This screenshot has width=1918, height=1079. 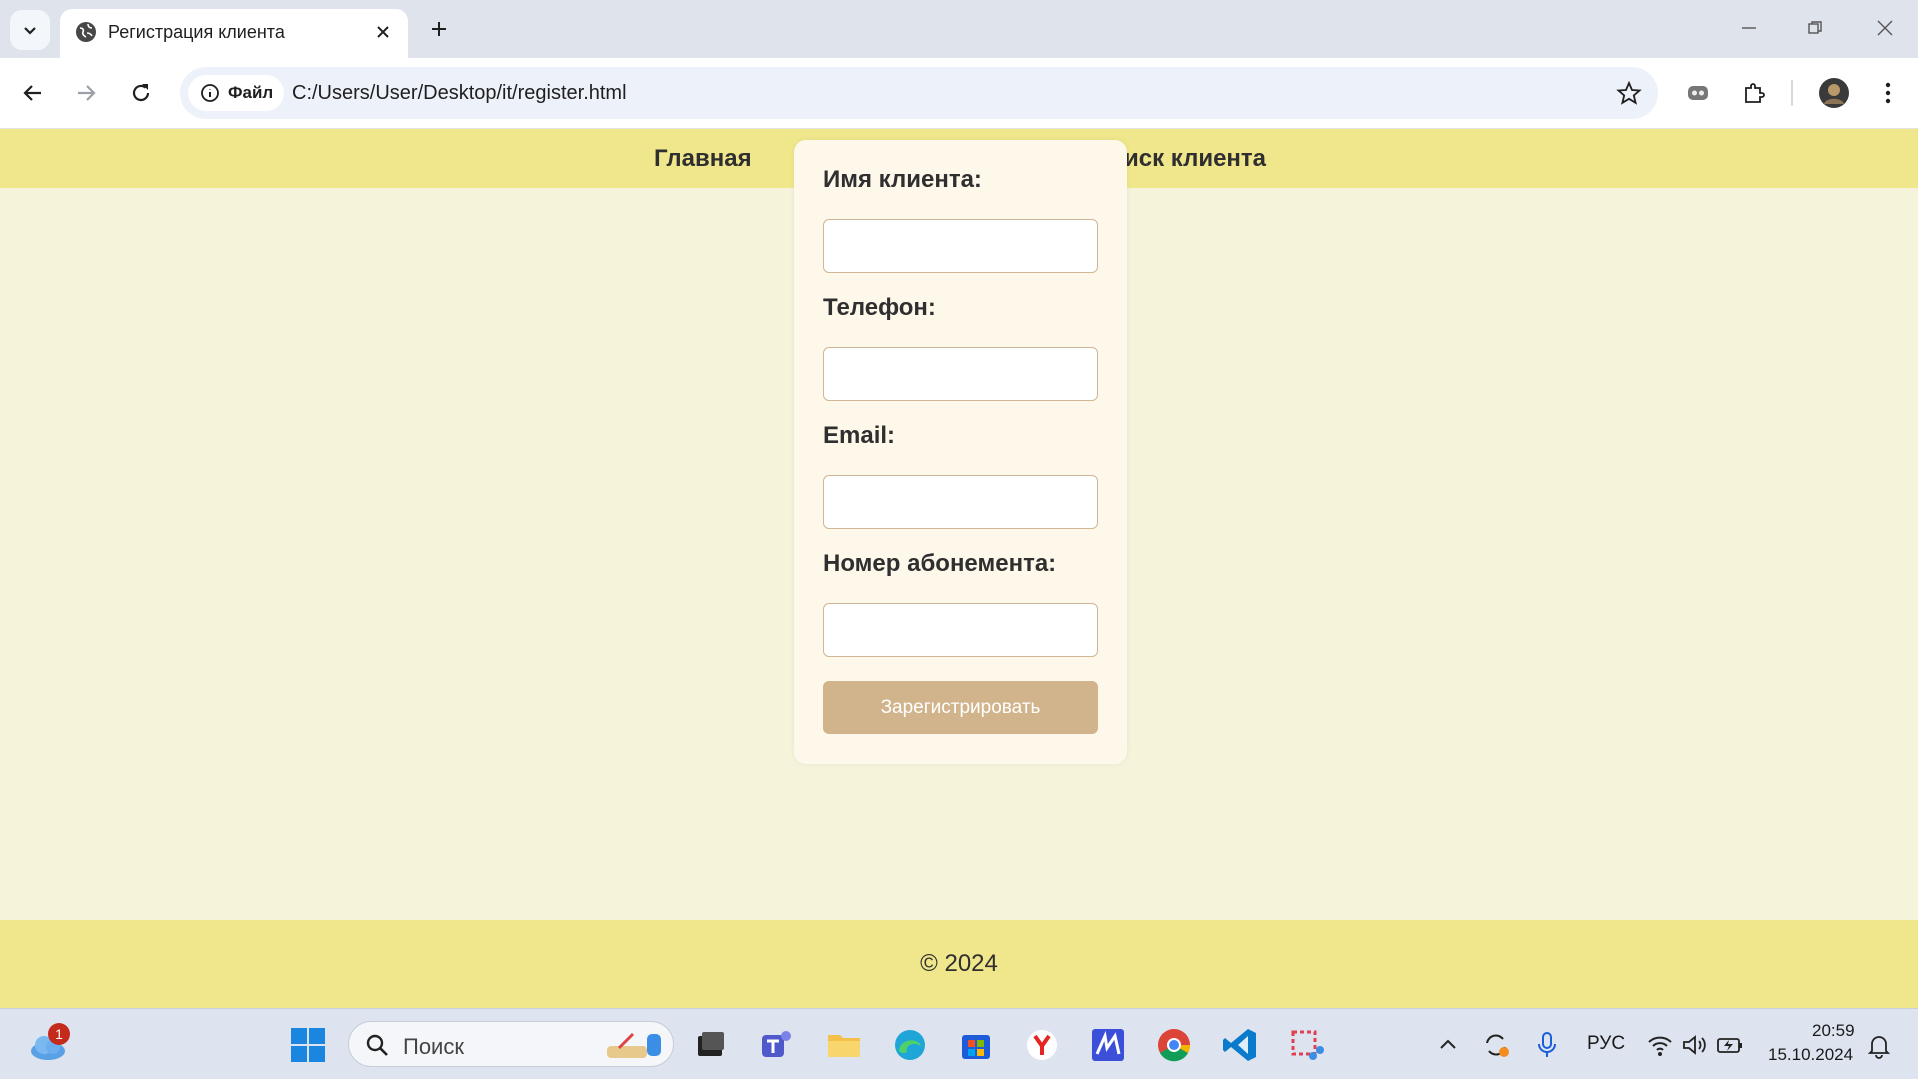 I want to click on chevron-up-icon, so click(x=1448, y=1044).